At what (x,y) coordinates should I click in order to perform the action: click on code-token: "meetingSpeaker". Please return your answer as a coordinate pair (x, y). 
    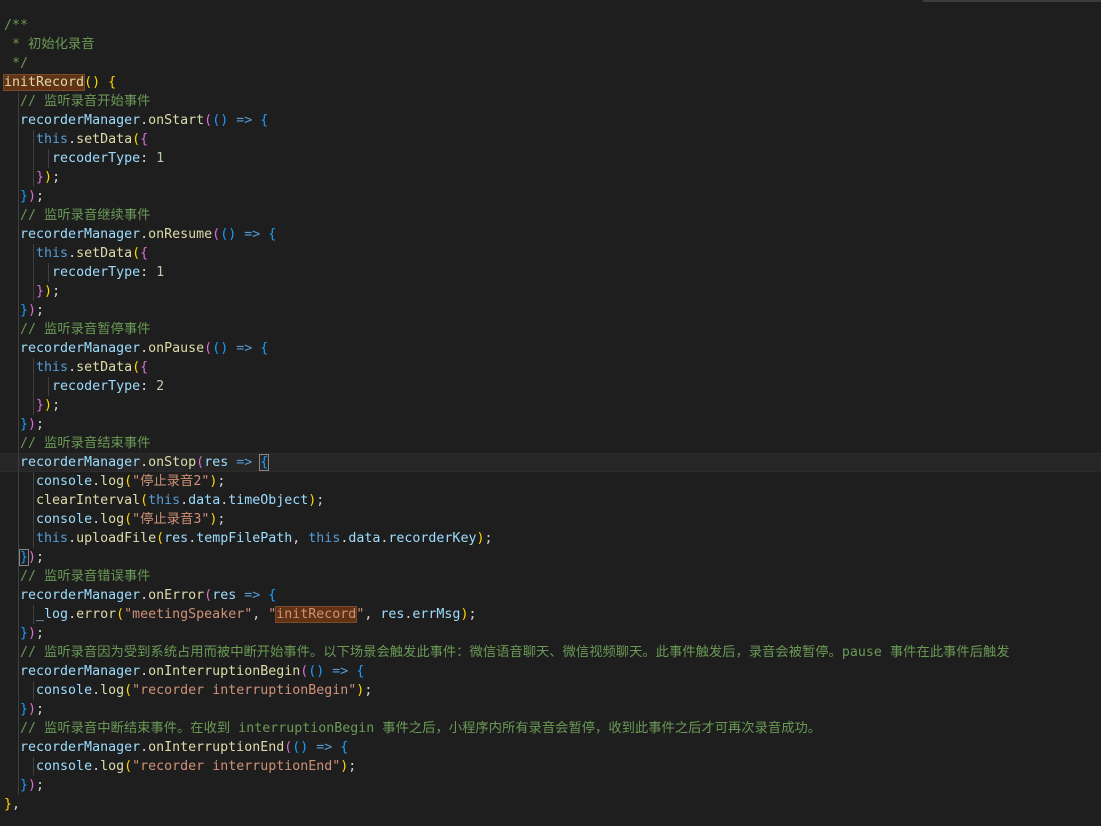
    Looking at the image, I should click on (188, 614).